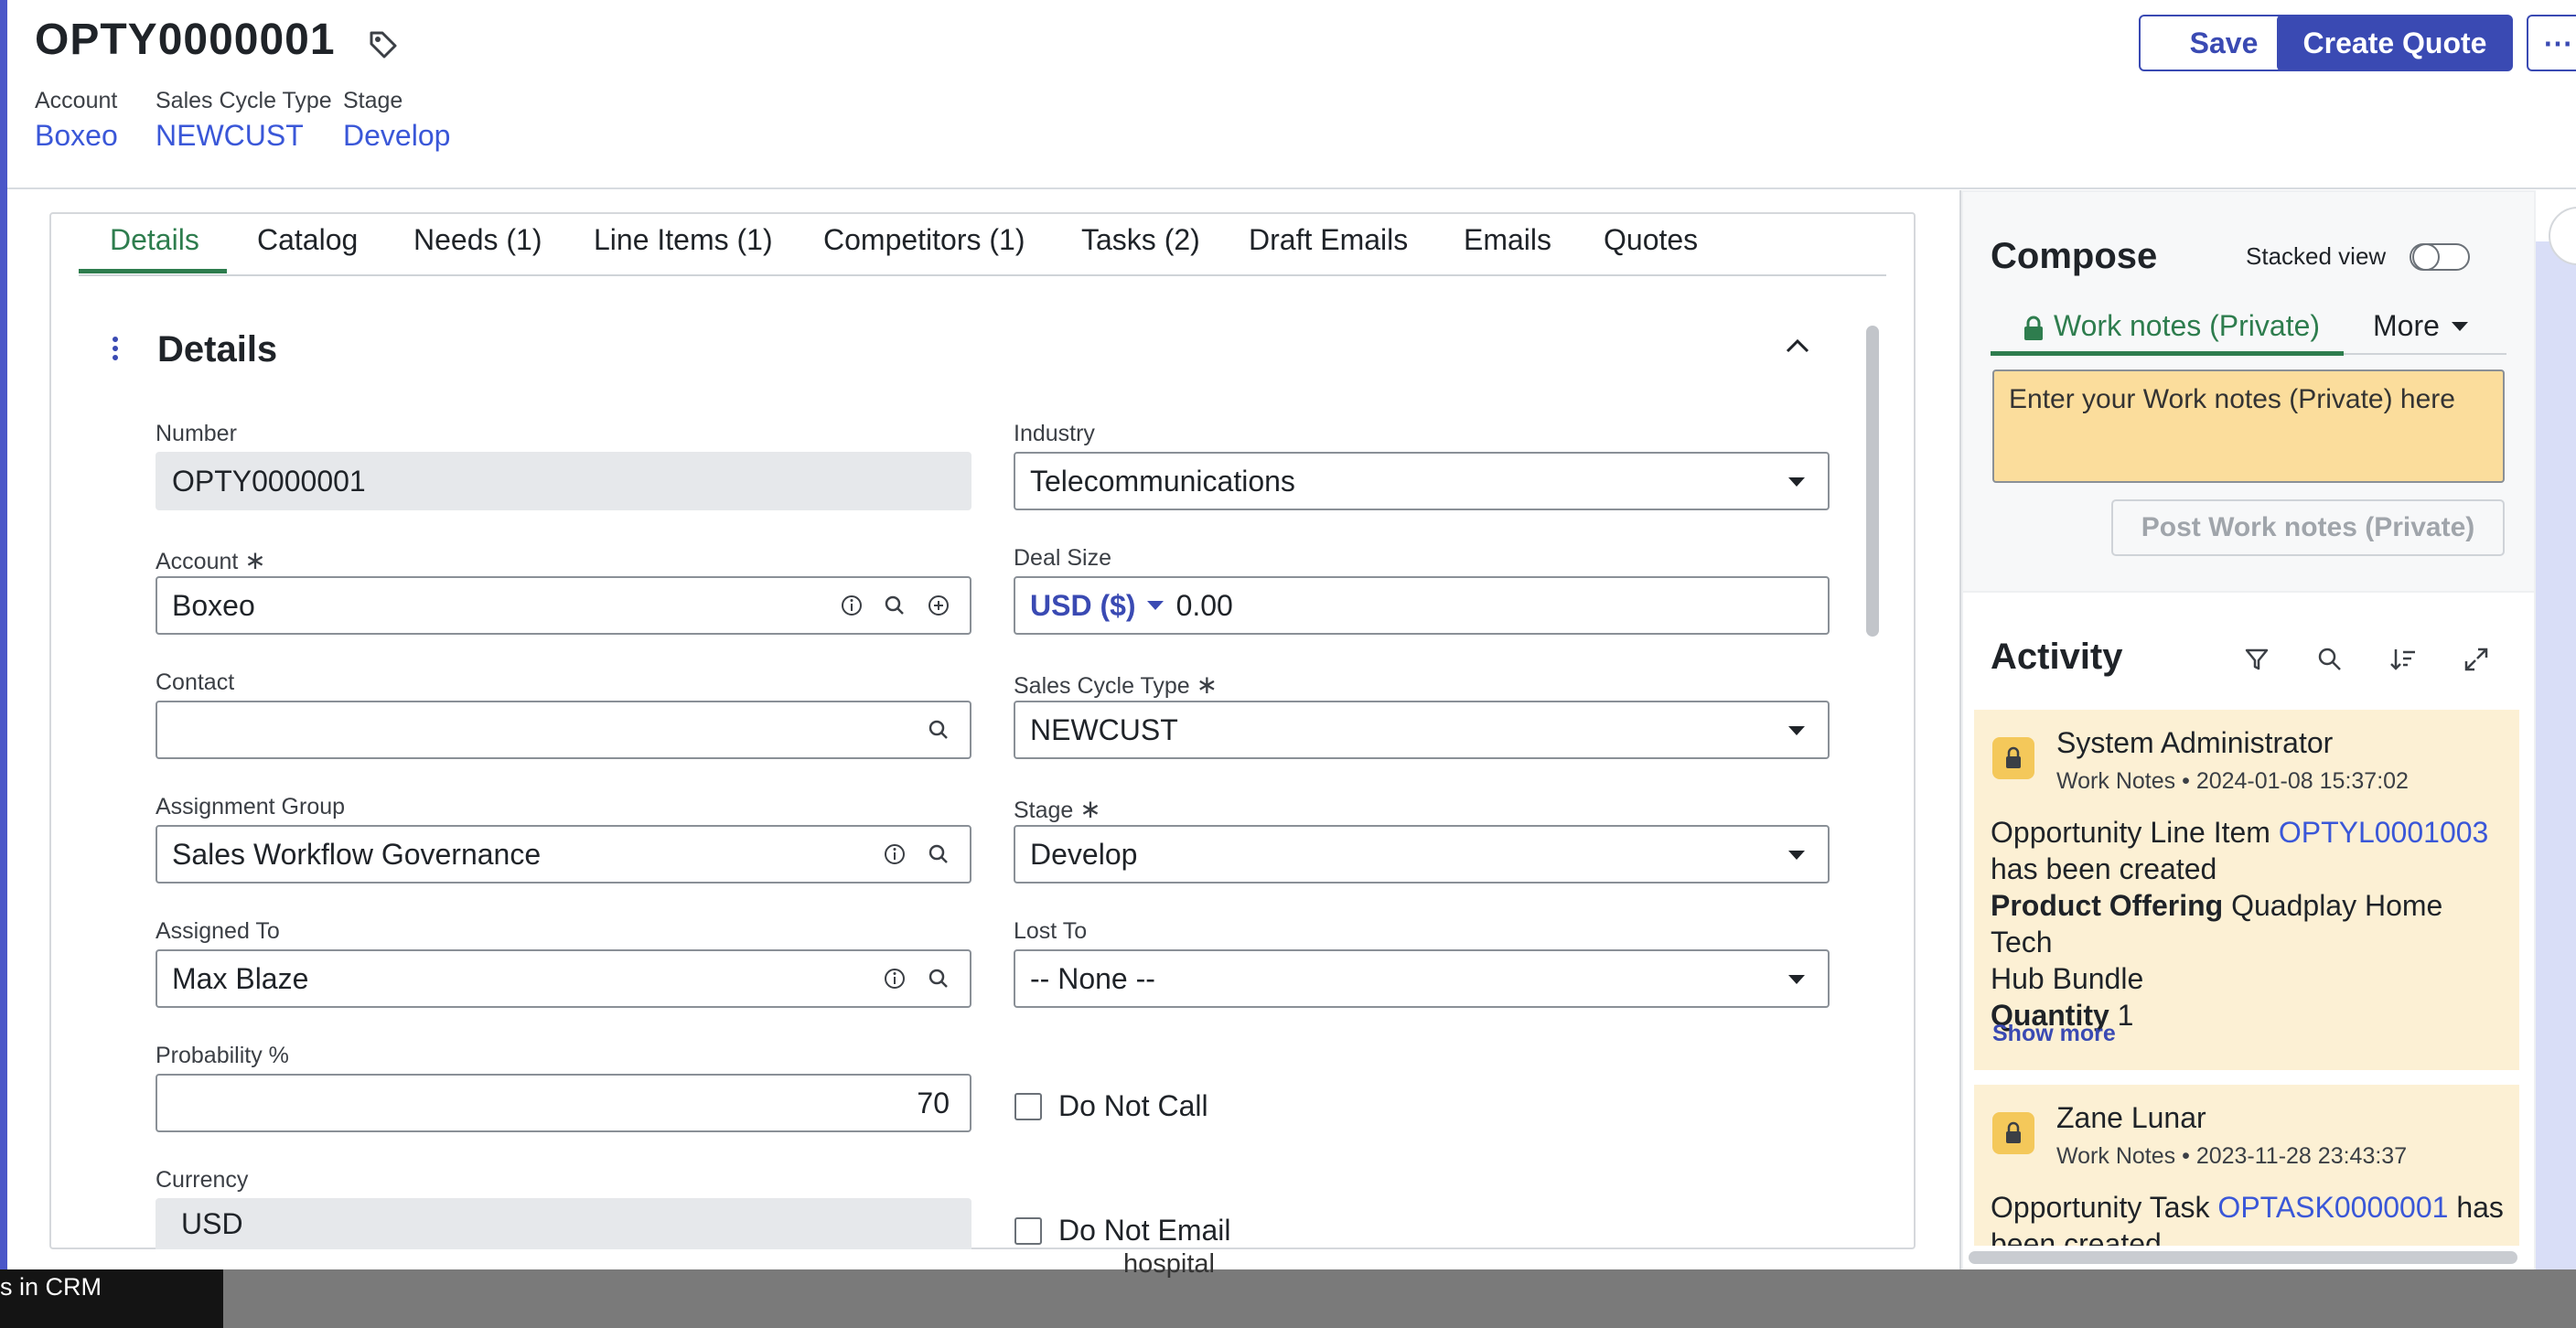 The height and width of the screenshot is (1328, 2576). I want to click on activity-author: System Administrator, so click(2195, 743).